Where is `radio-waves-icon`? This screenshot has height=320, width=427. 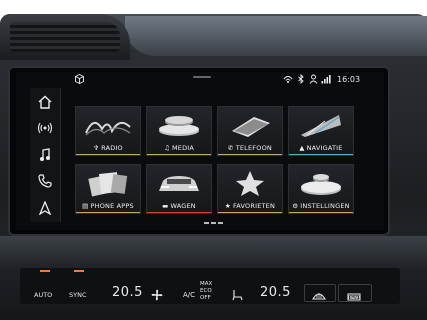
radio-waves-icon is located at coordinates (45, 128).